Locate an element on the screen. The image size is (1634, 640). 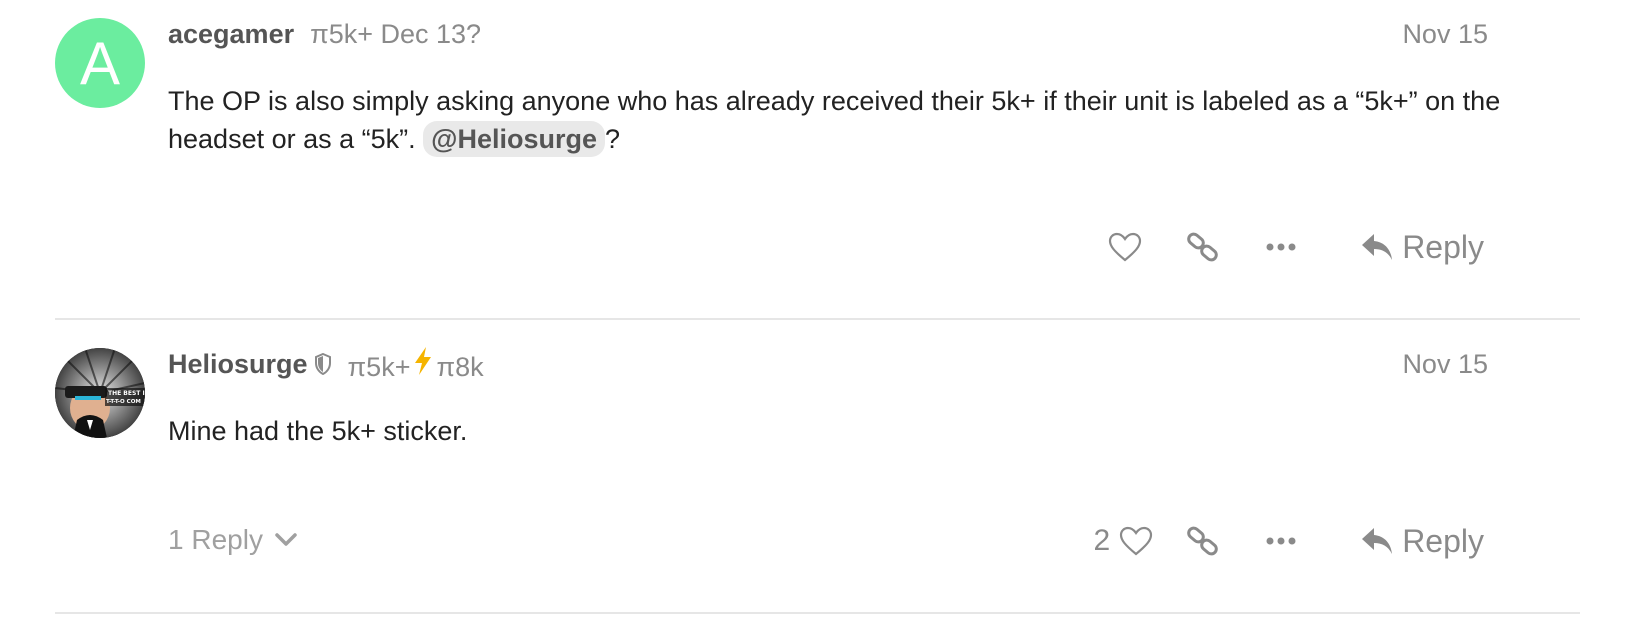
avatar-letter: A is located at coordinates (100, 63).